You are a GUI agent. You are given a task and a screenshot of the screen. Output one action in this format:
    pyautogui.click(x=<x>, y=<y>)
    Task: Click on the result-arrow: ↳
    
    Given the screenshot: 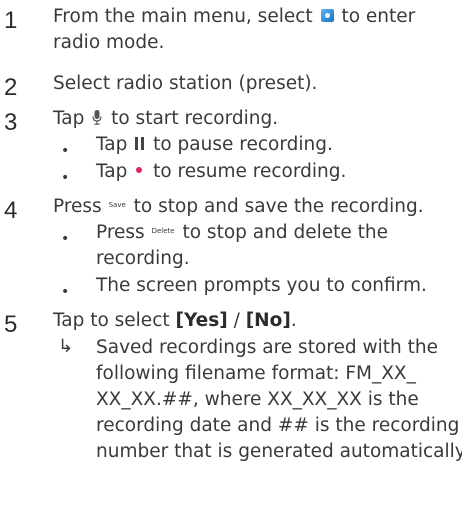 What is the action you would take?
    pyautogui.click(x=66, y=346)
    